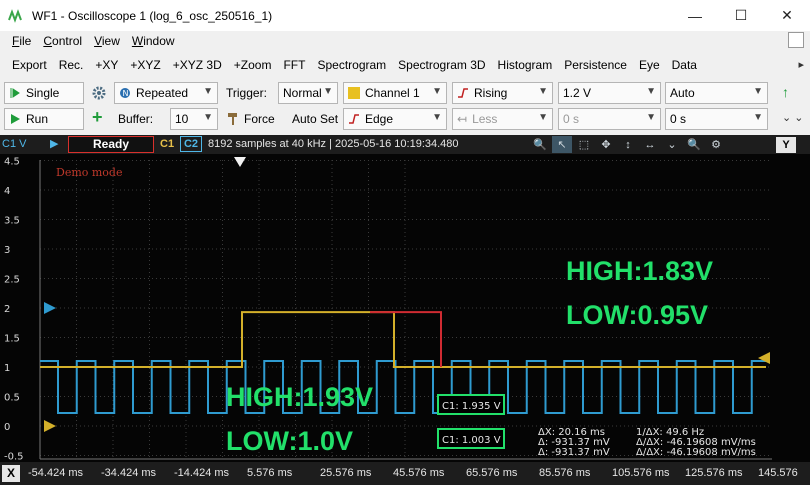 The height and width of the screenshot is (485, 810). What do you see at coordinates (785, 92) in the screenshot?
I see `arrow-up-icon: ↑` at bounding box center [785, 92].